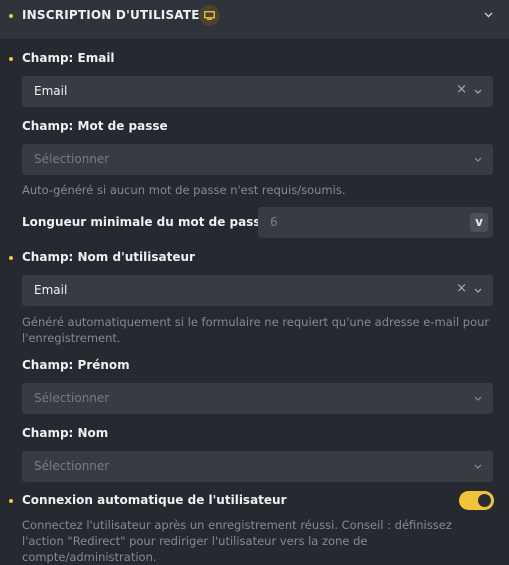  I want to click on section-title: INSCRIPTION D'UTILISATEUR, so click(121, 15).